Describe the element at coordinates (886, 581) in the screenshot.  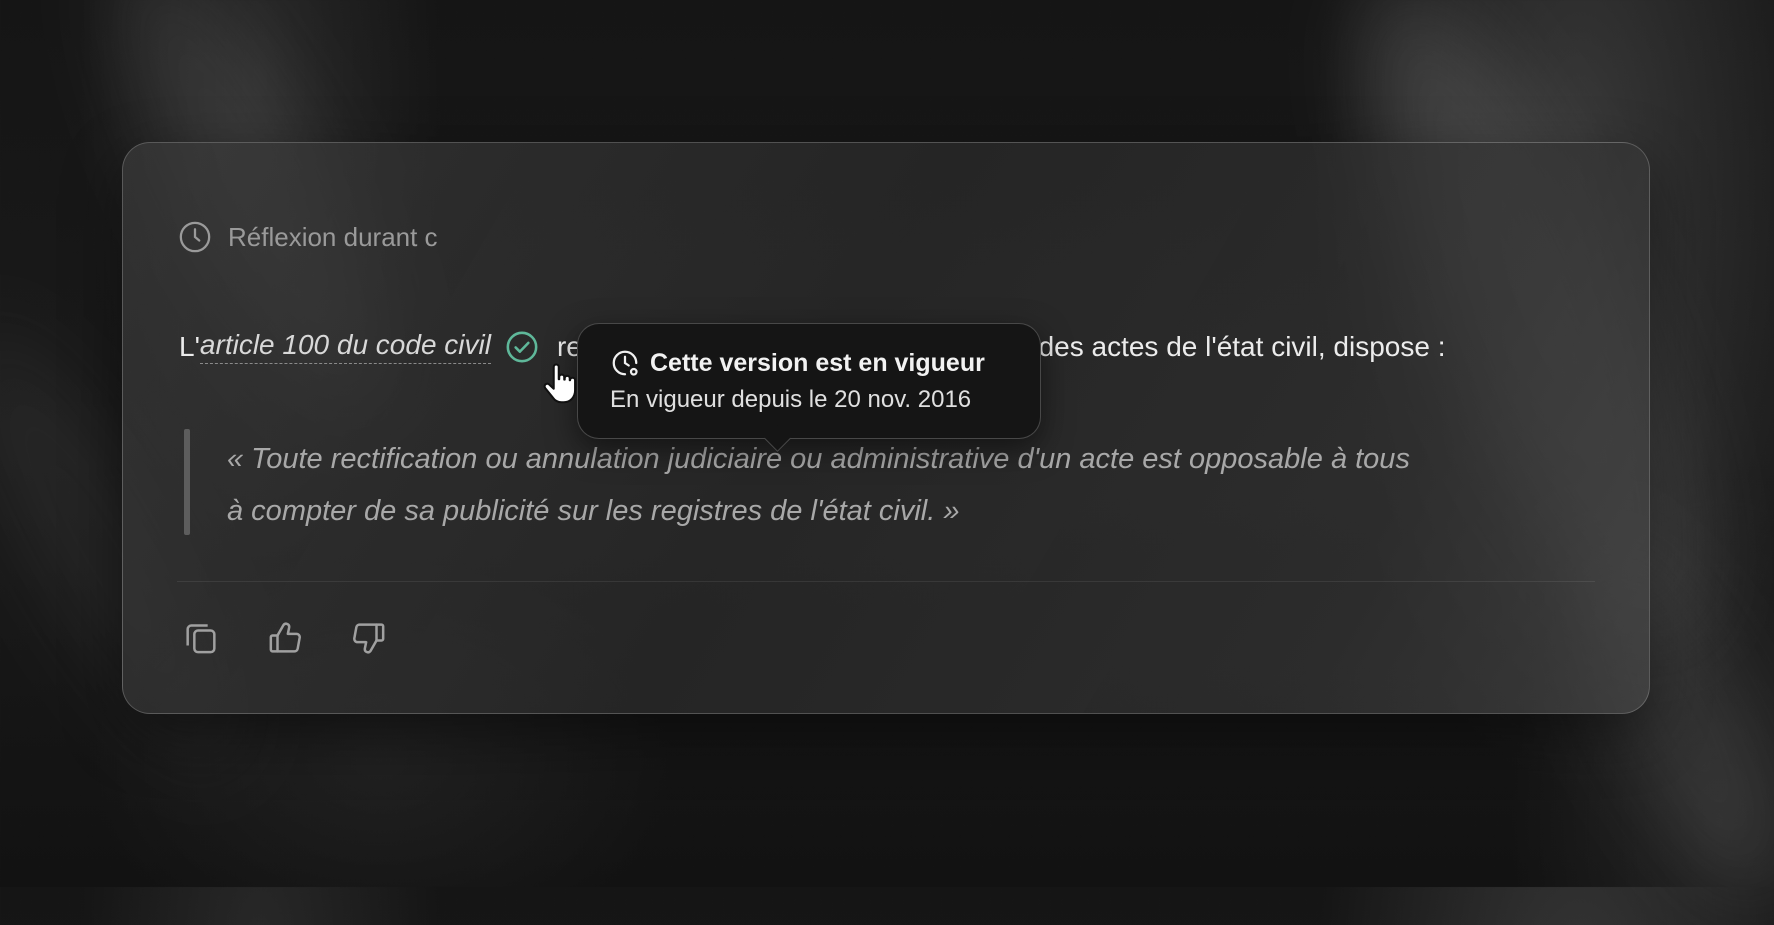
I see `divider` at that location.